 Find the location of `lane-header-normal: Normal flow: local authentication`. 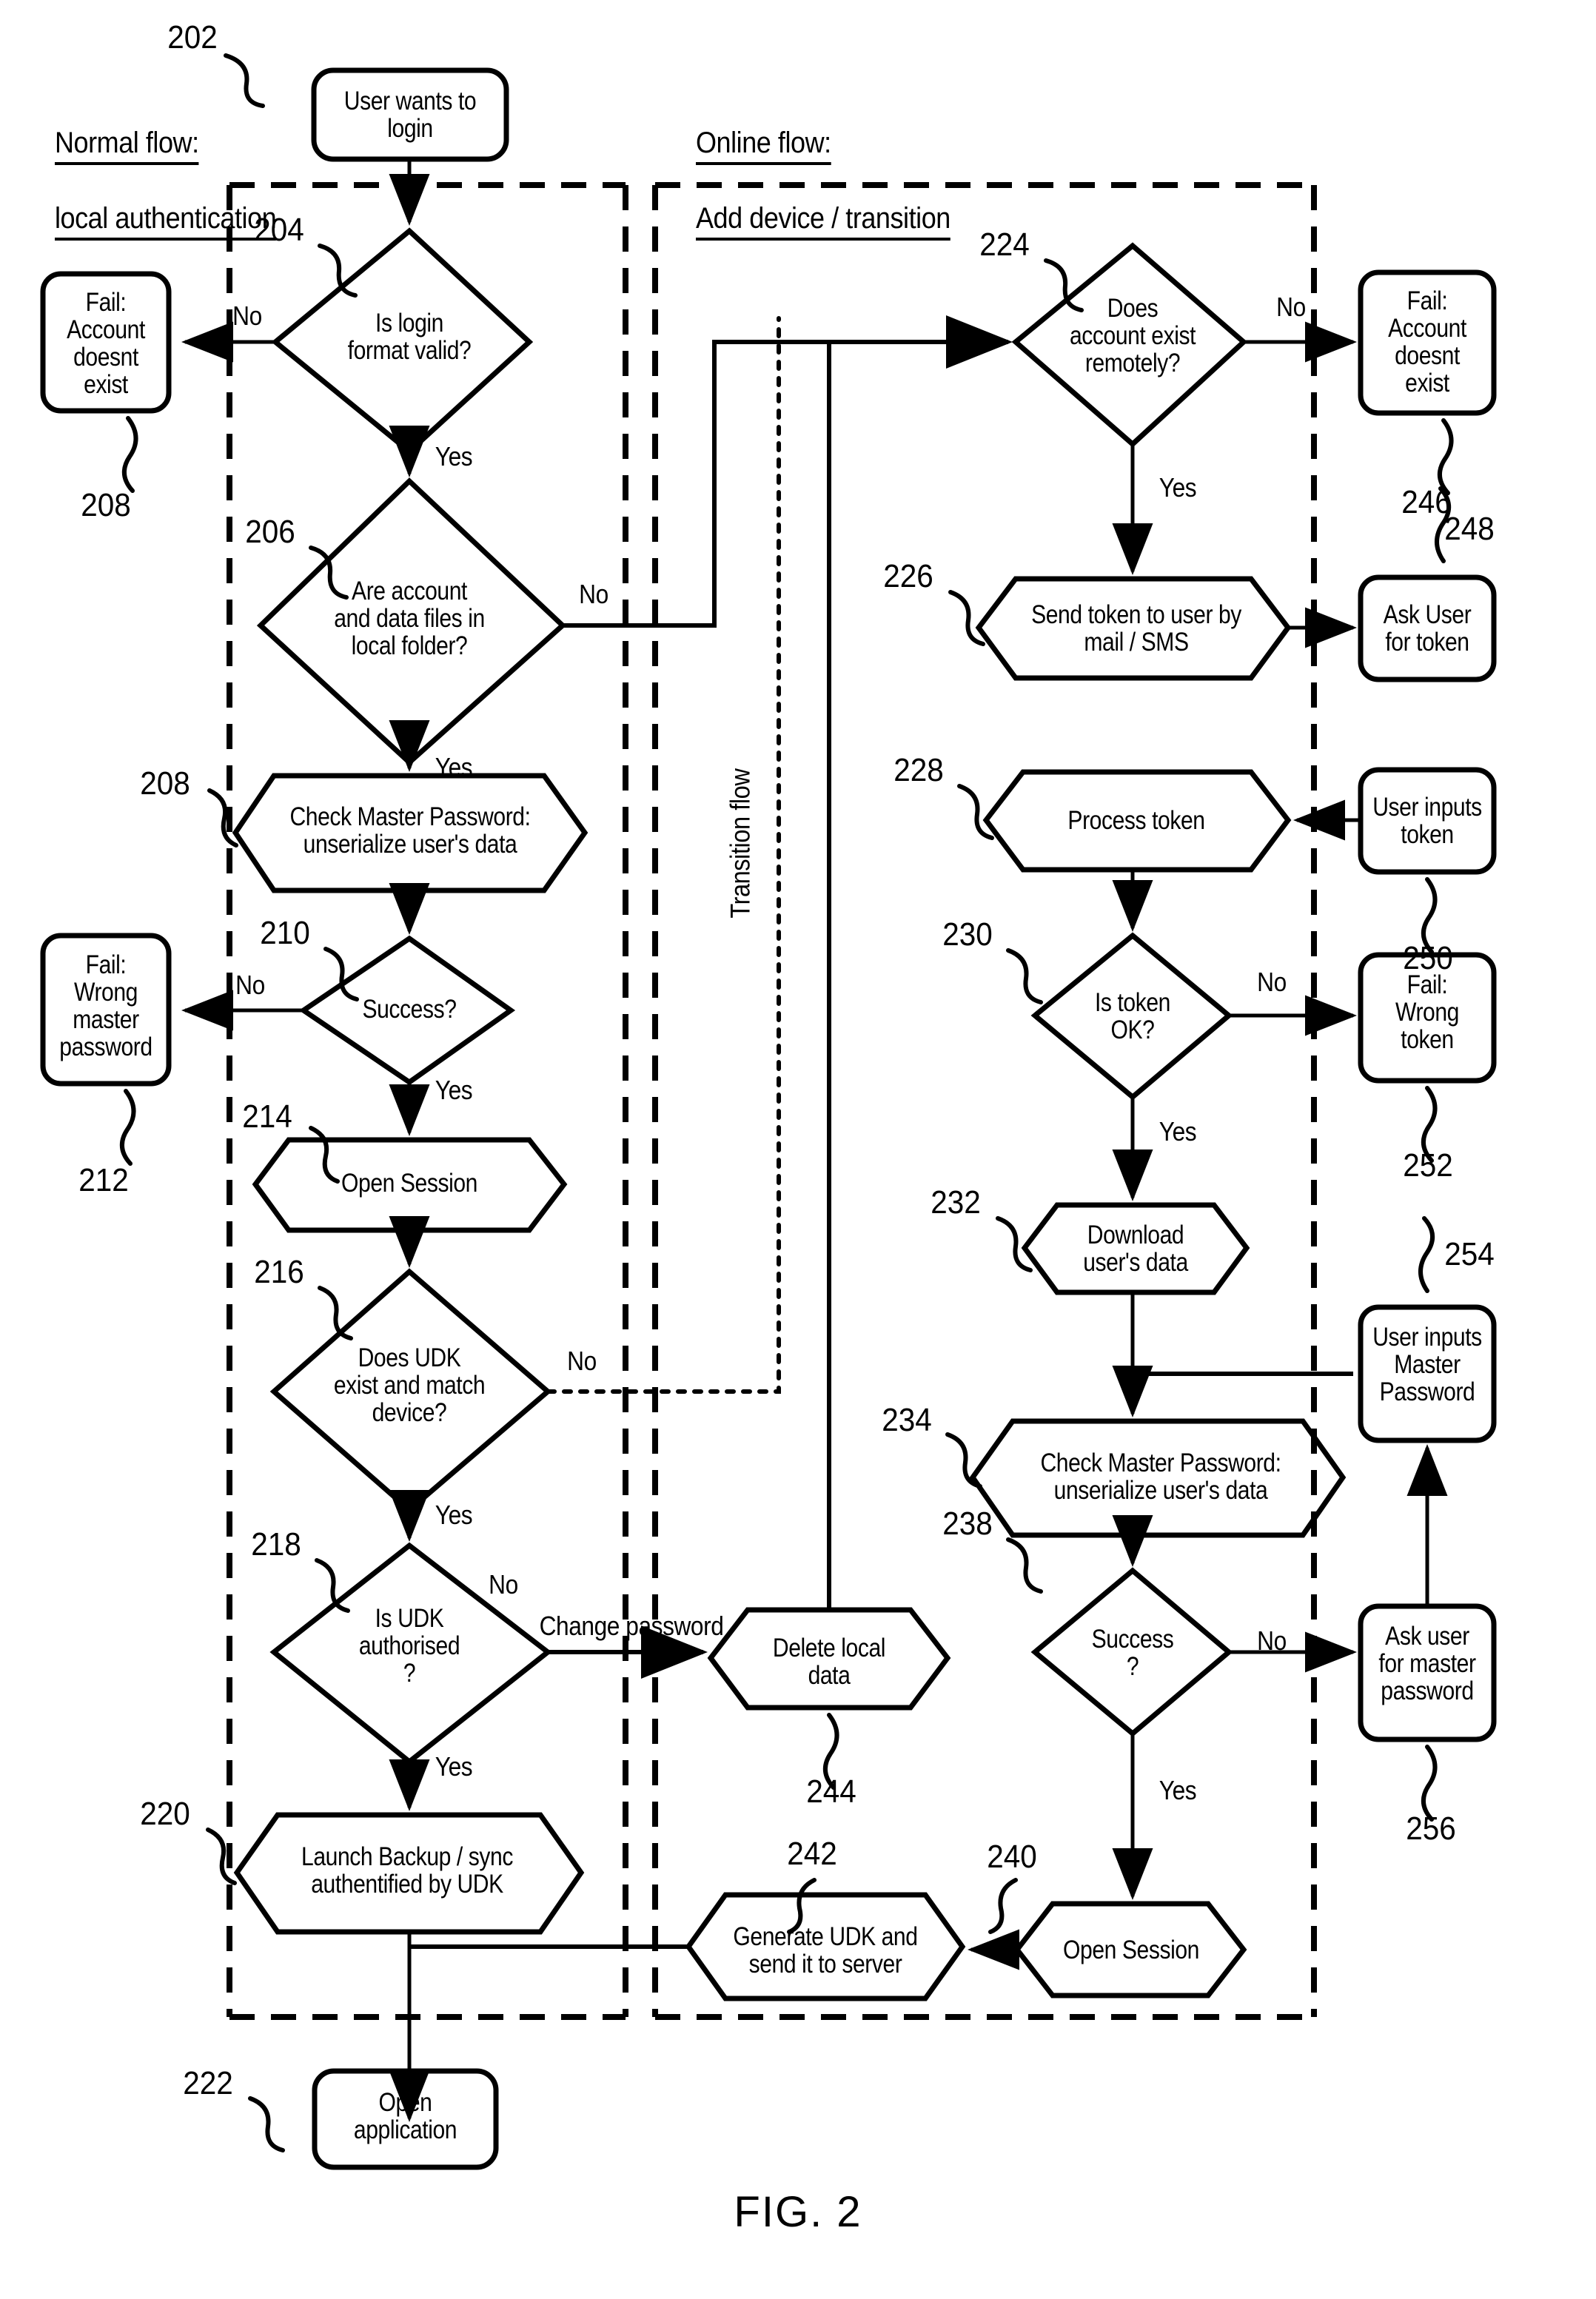

lane-header-normal: Normal flow: local authentication is located at coordinates (166, 183).